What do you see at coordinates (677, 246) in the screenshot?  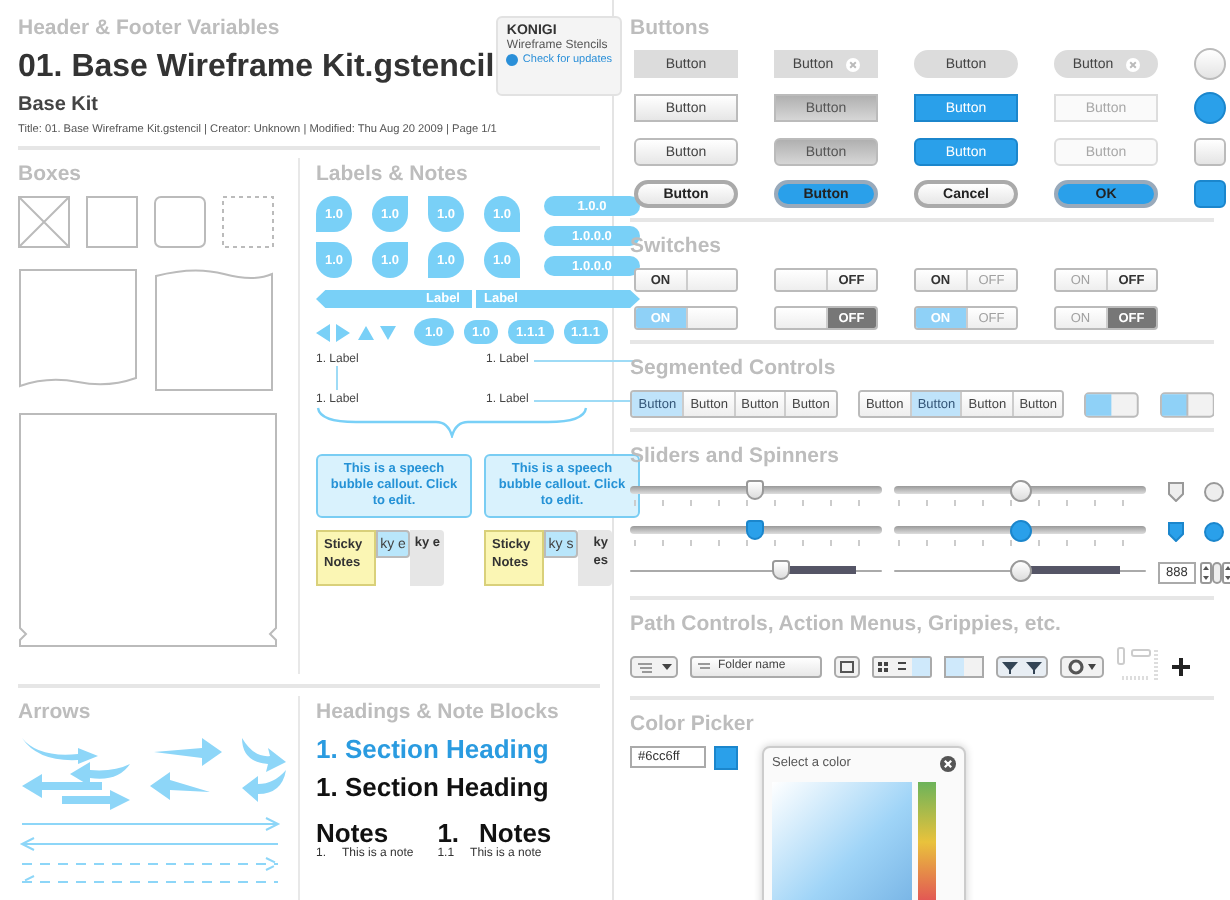 I see `section-title: Switches` at bounding box center [677, 246].